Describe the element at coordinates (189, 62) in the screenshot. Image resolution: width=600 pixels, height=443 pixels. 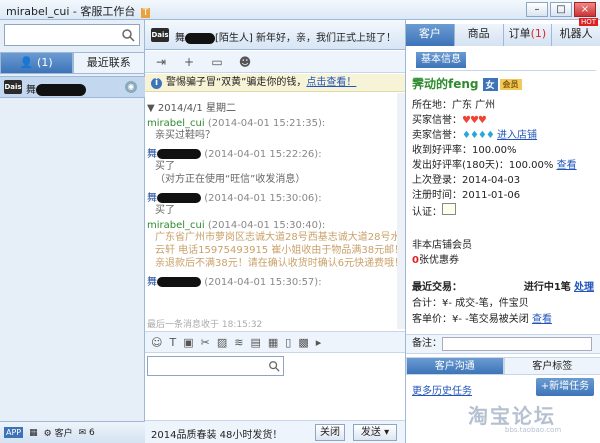
I see `add-friend-icon: +` at that location.